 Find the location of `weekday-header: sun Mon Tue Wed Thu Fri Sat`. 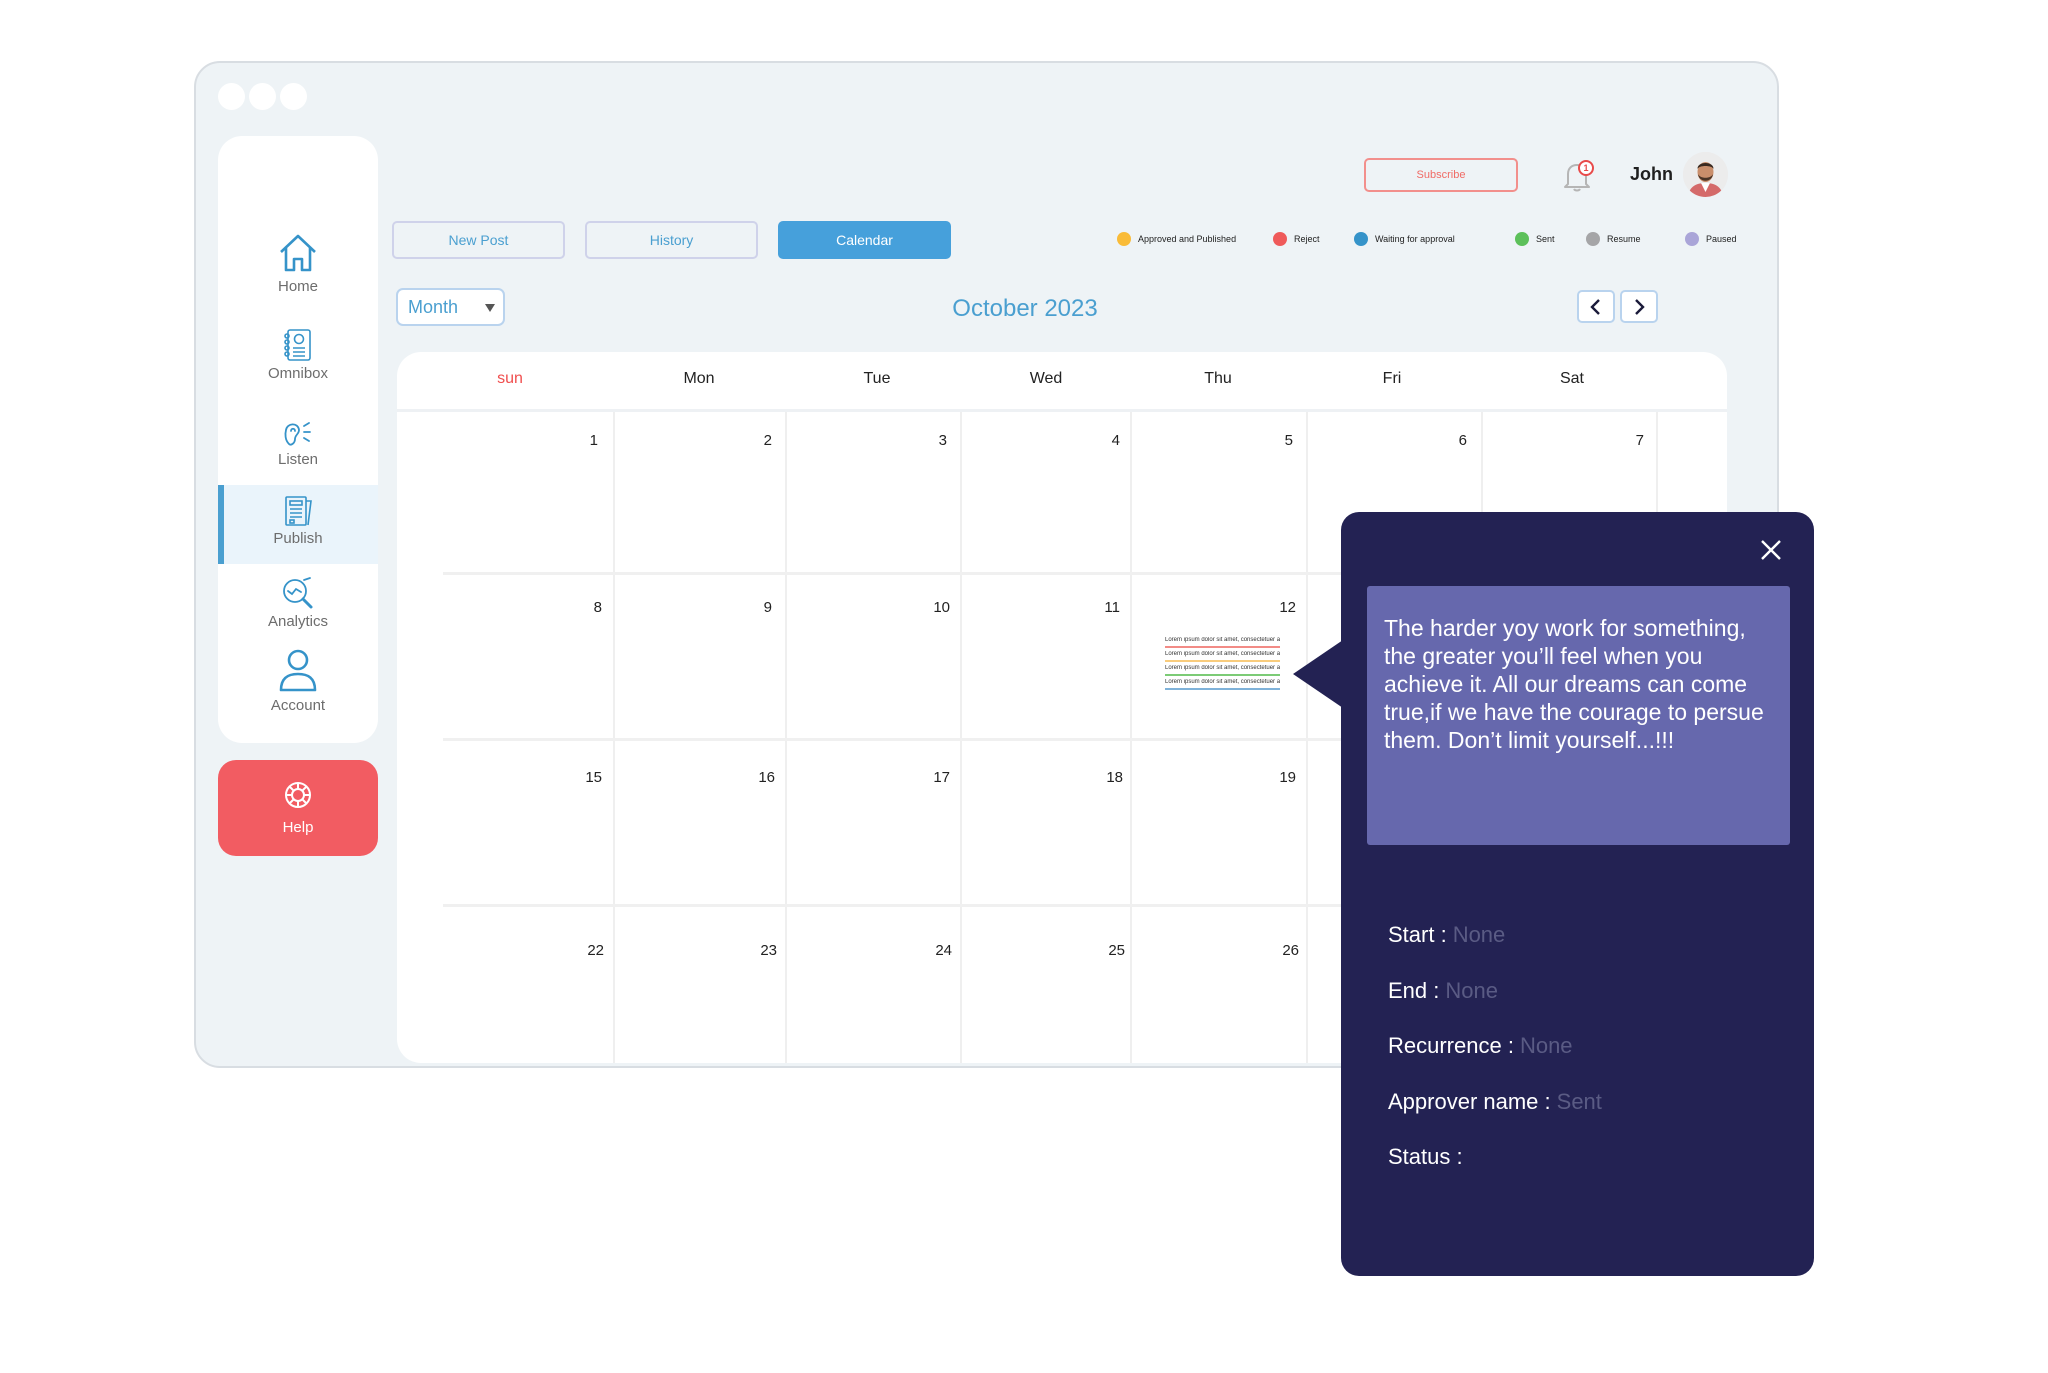

weekday-header: sun Mon Tue Wed Thu Fri Sat is located at coordinates (1062, 382).